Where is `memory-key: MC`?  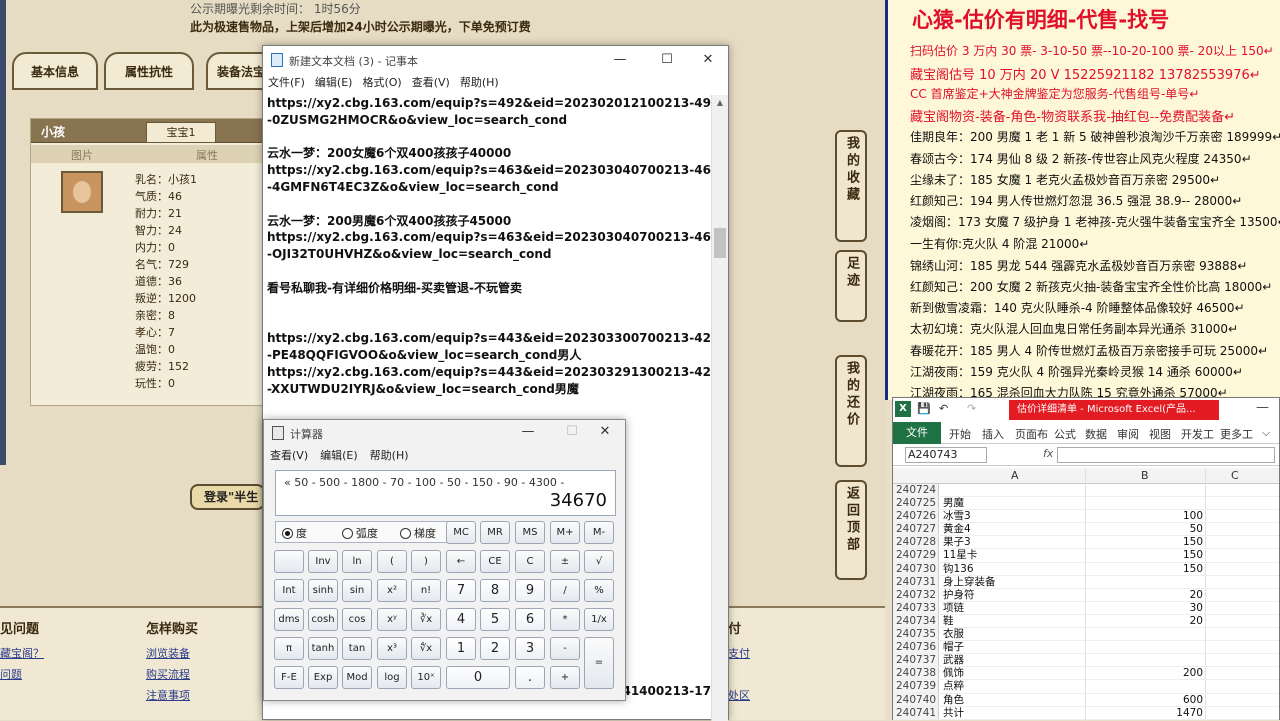
memory-key: MC is located at coordinates (461, 532).